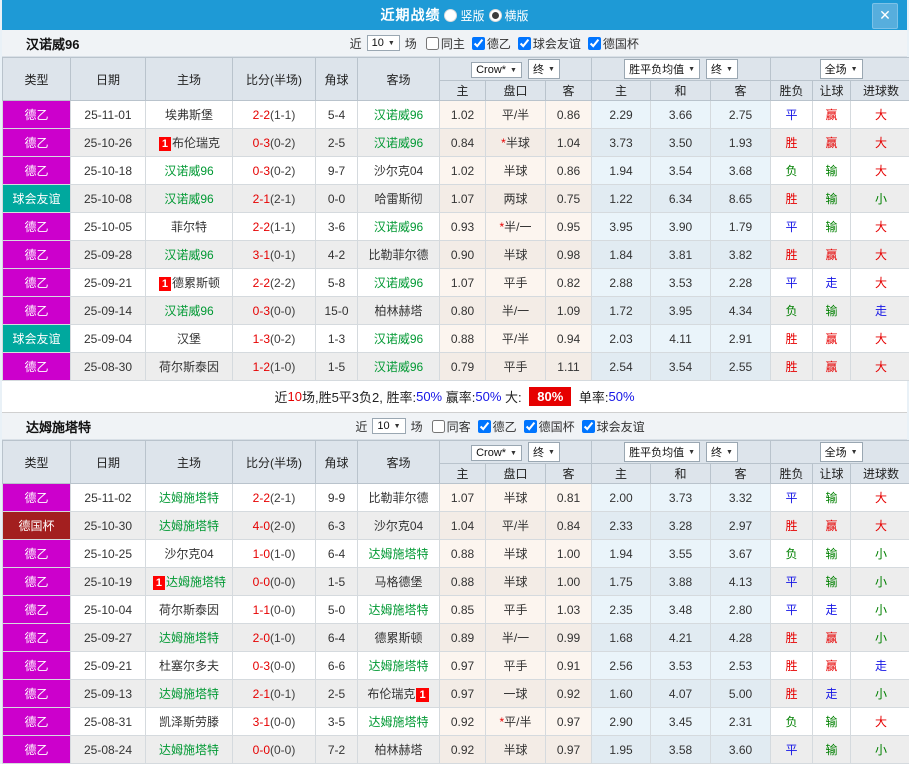  I want to click on handicap-away-odds: 0.91, so click(569, 666).